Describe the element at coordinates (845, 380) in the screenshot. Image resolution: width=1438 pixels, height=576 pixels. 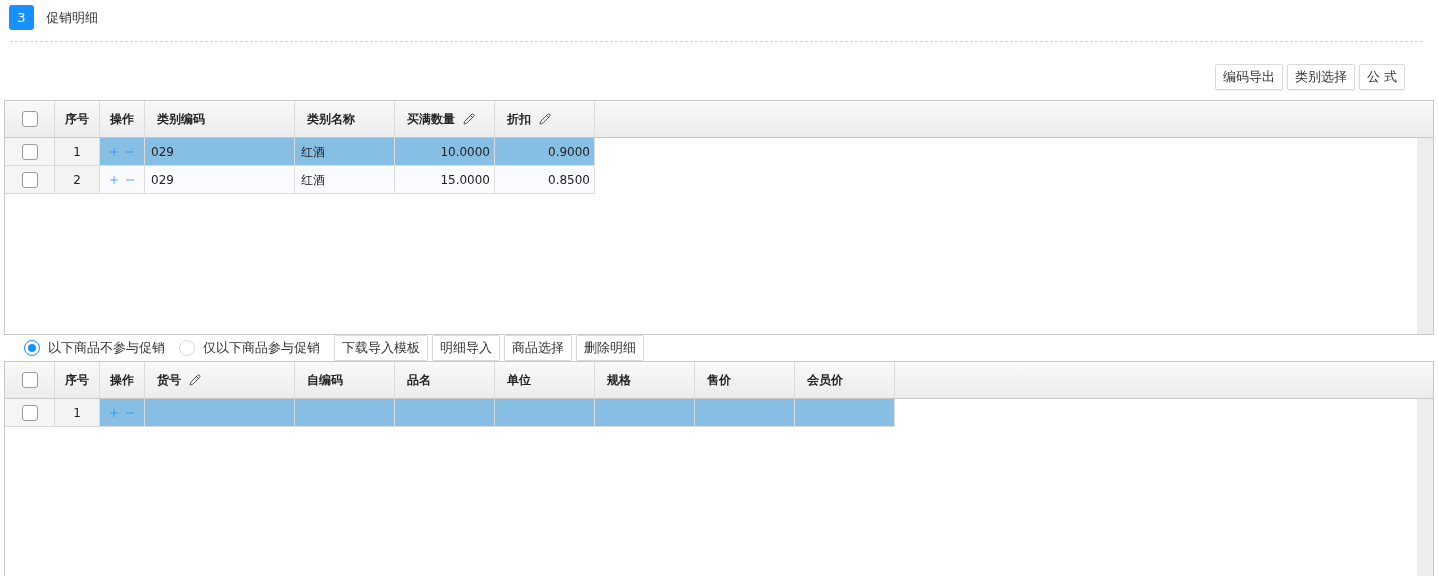
I see `column-header: 会员价` at that location.